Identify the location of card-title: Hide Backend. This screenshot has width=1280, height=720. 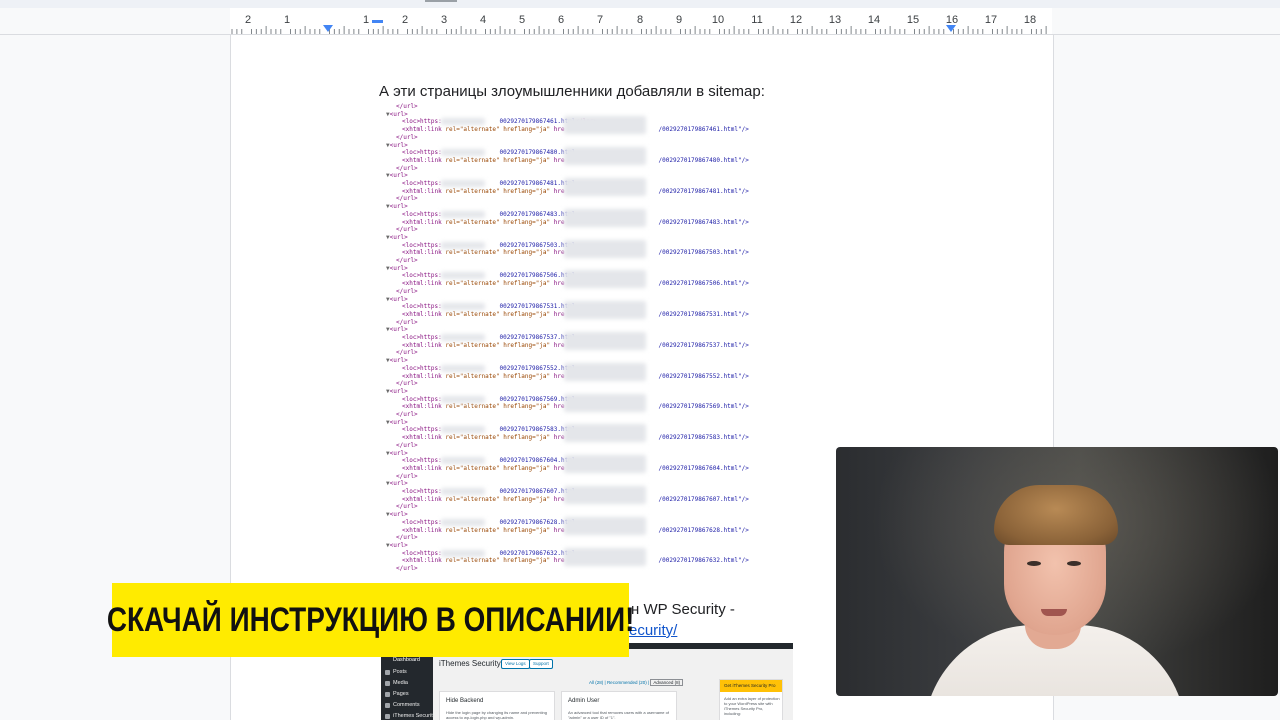
(465, 701).